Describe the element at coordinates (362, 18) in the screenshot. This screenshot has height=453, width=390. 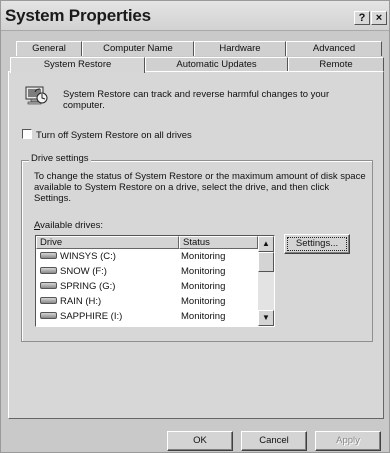
I see `help-button: ?` at that location.